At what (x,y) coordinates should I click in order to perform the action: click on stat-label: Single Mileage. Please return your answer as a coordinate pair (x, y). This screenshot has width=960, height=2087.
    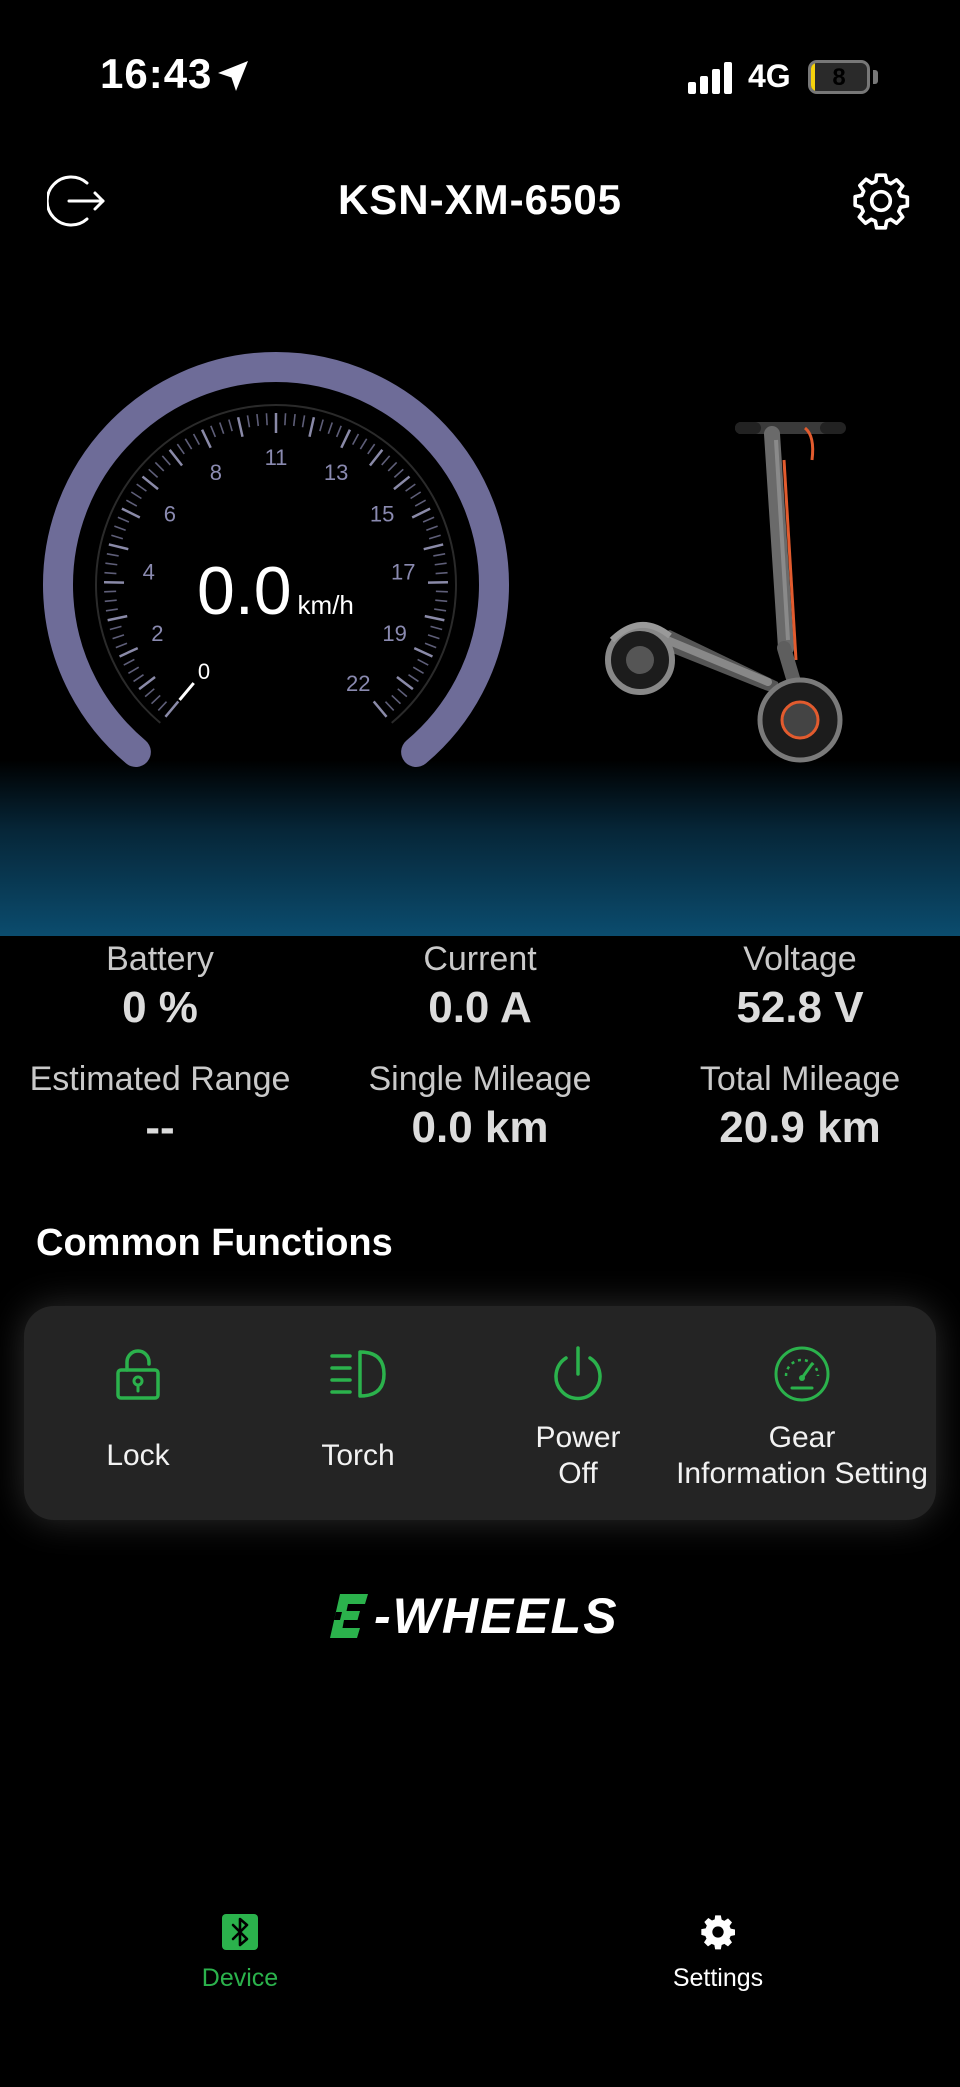
    Looking at the image, I should click on (480, 1079).